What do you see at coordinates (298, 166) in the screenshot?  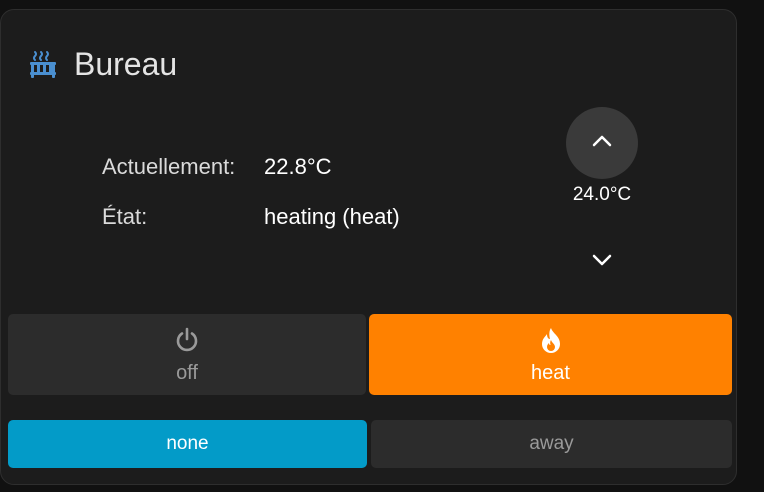 I see `current-temp-value: 22.8°C` at bounding box center [298, 166].